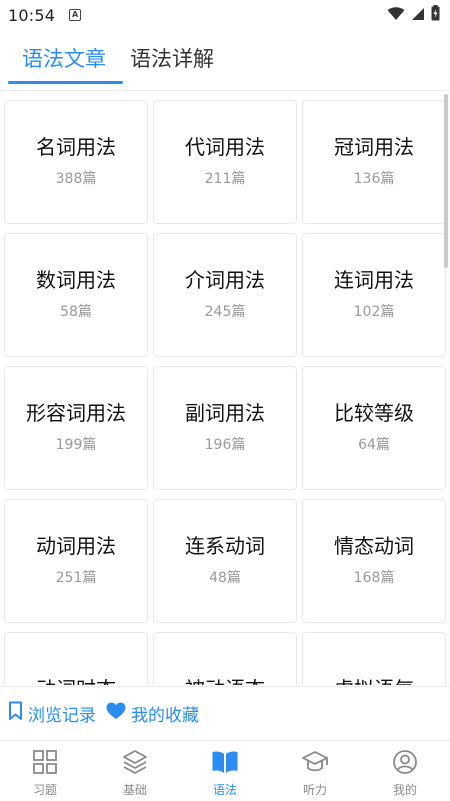 The image size is (450, 801). I want to click on my-favorites-button: 我的收藏, so click(152, 713).